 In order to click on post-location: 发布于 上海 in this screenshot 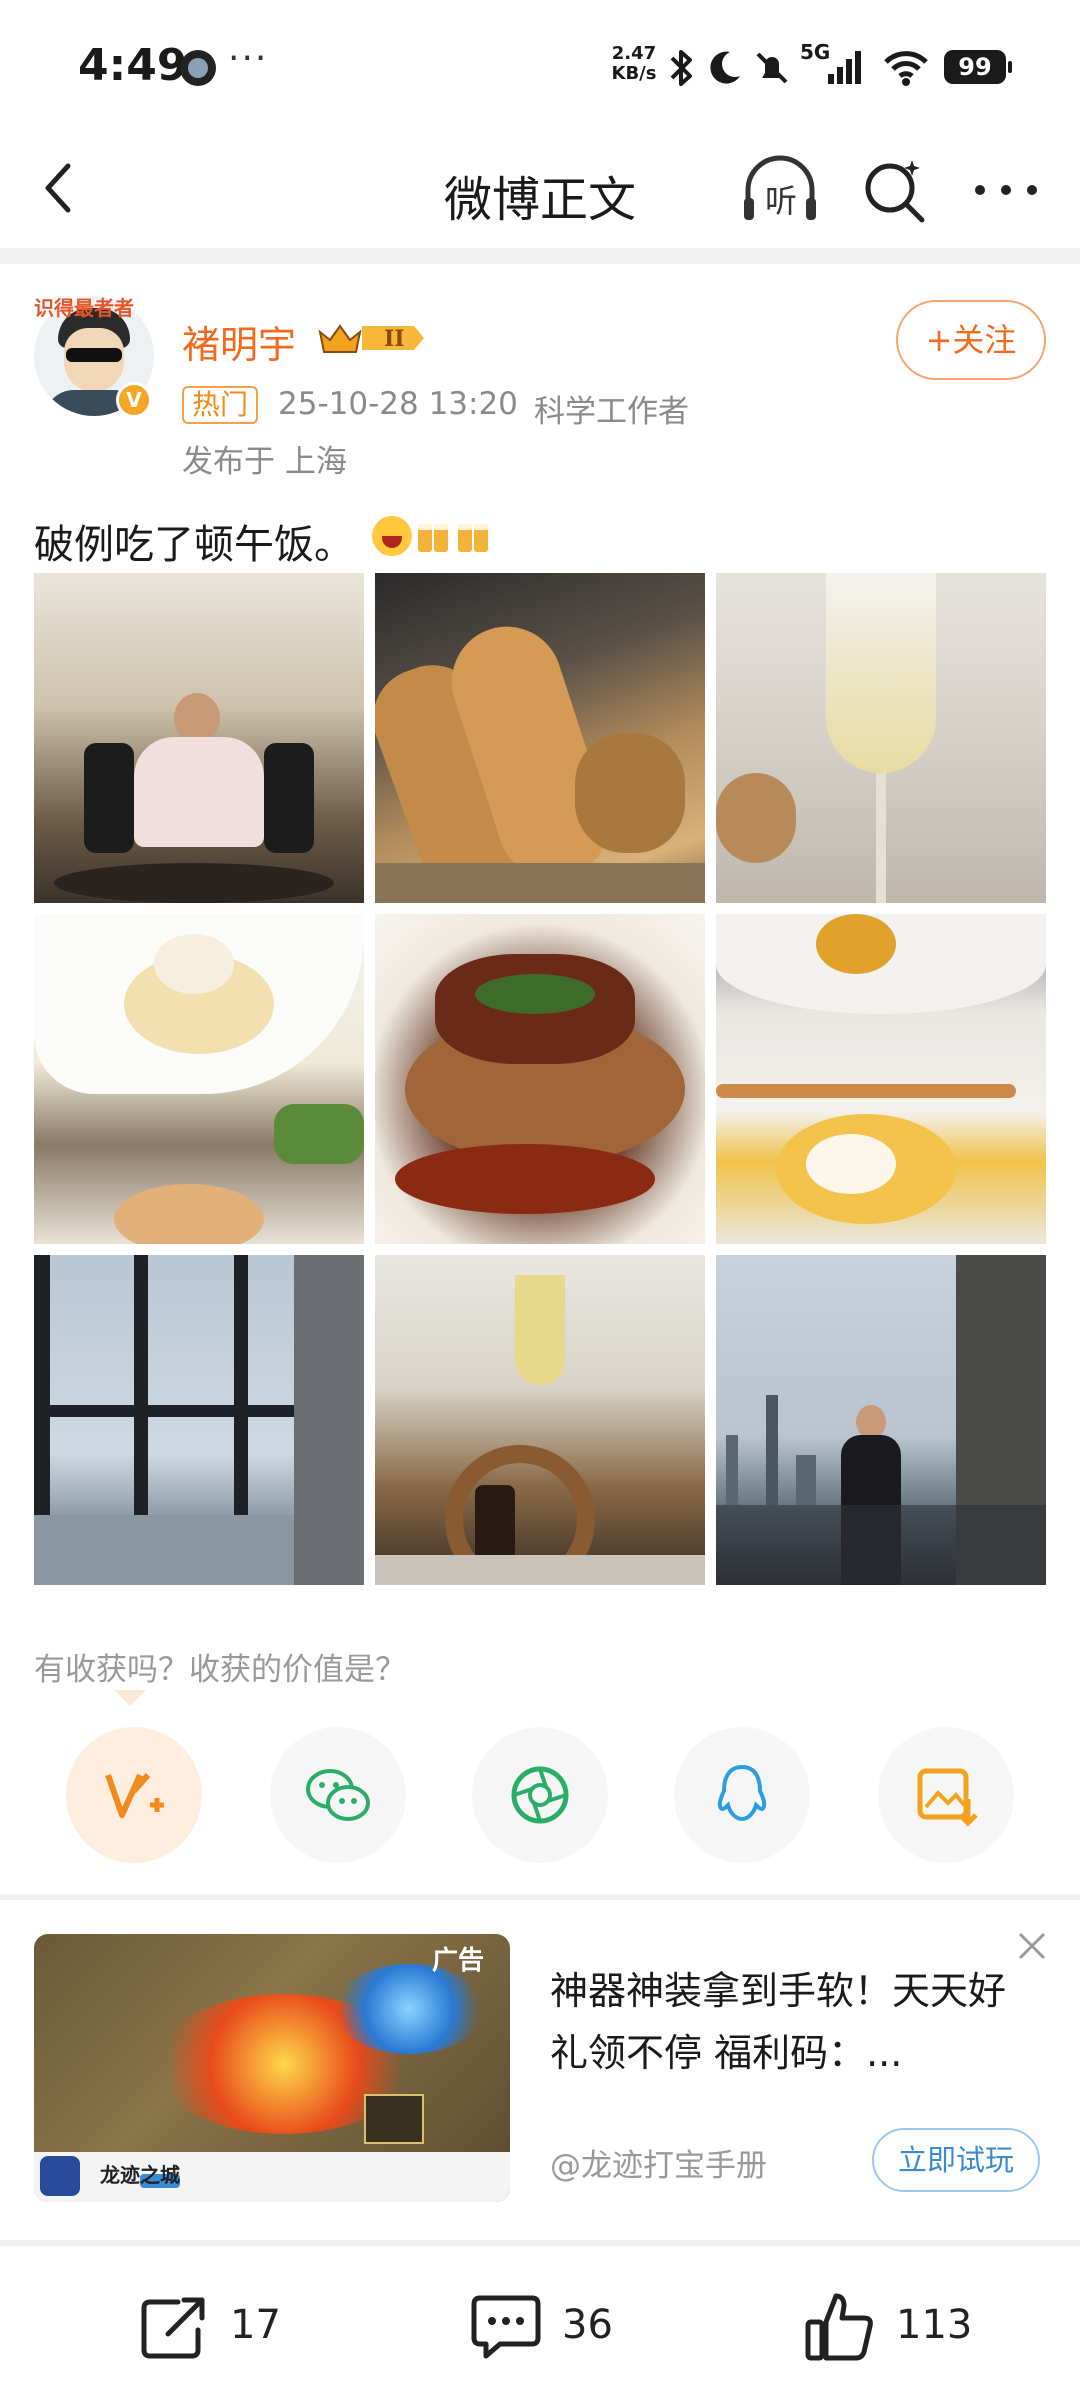, I will do `click(264, 462)`.